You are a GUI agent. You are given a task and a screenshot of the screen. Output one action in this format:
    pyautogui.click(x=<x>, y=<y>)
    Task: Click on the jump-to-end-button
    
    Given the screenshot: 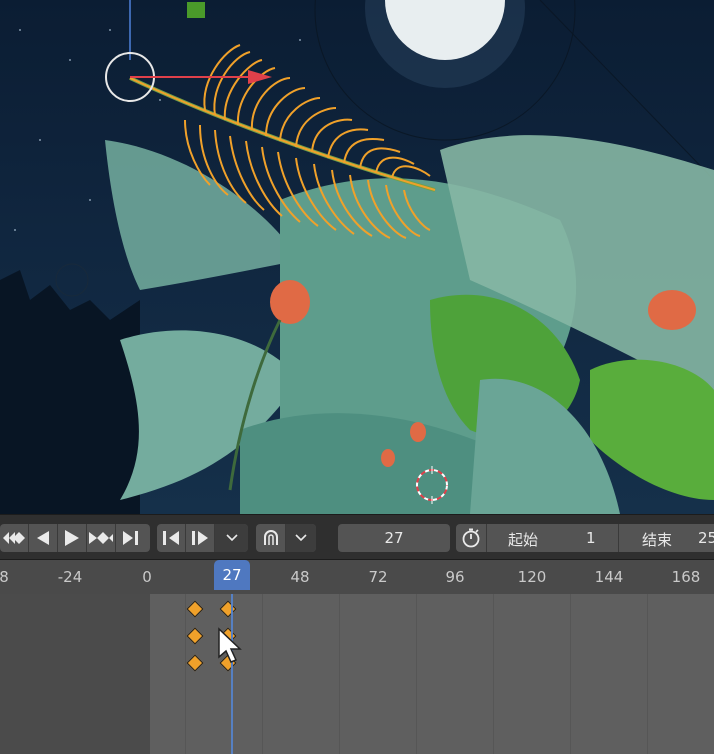 What is the action you would take?
    pyautogui.click(x=130, y=538)
    